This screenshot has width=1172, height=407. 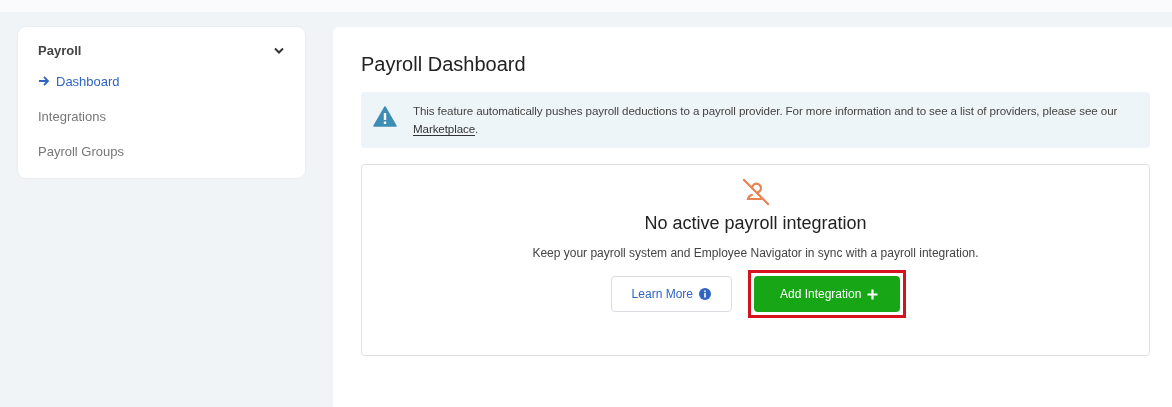 I want to click on sidebar-title: Payroll, so click(x=60, y=50).